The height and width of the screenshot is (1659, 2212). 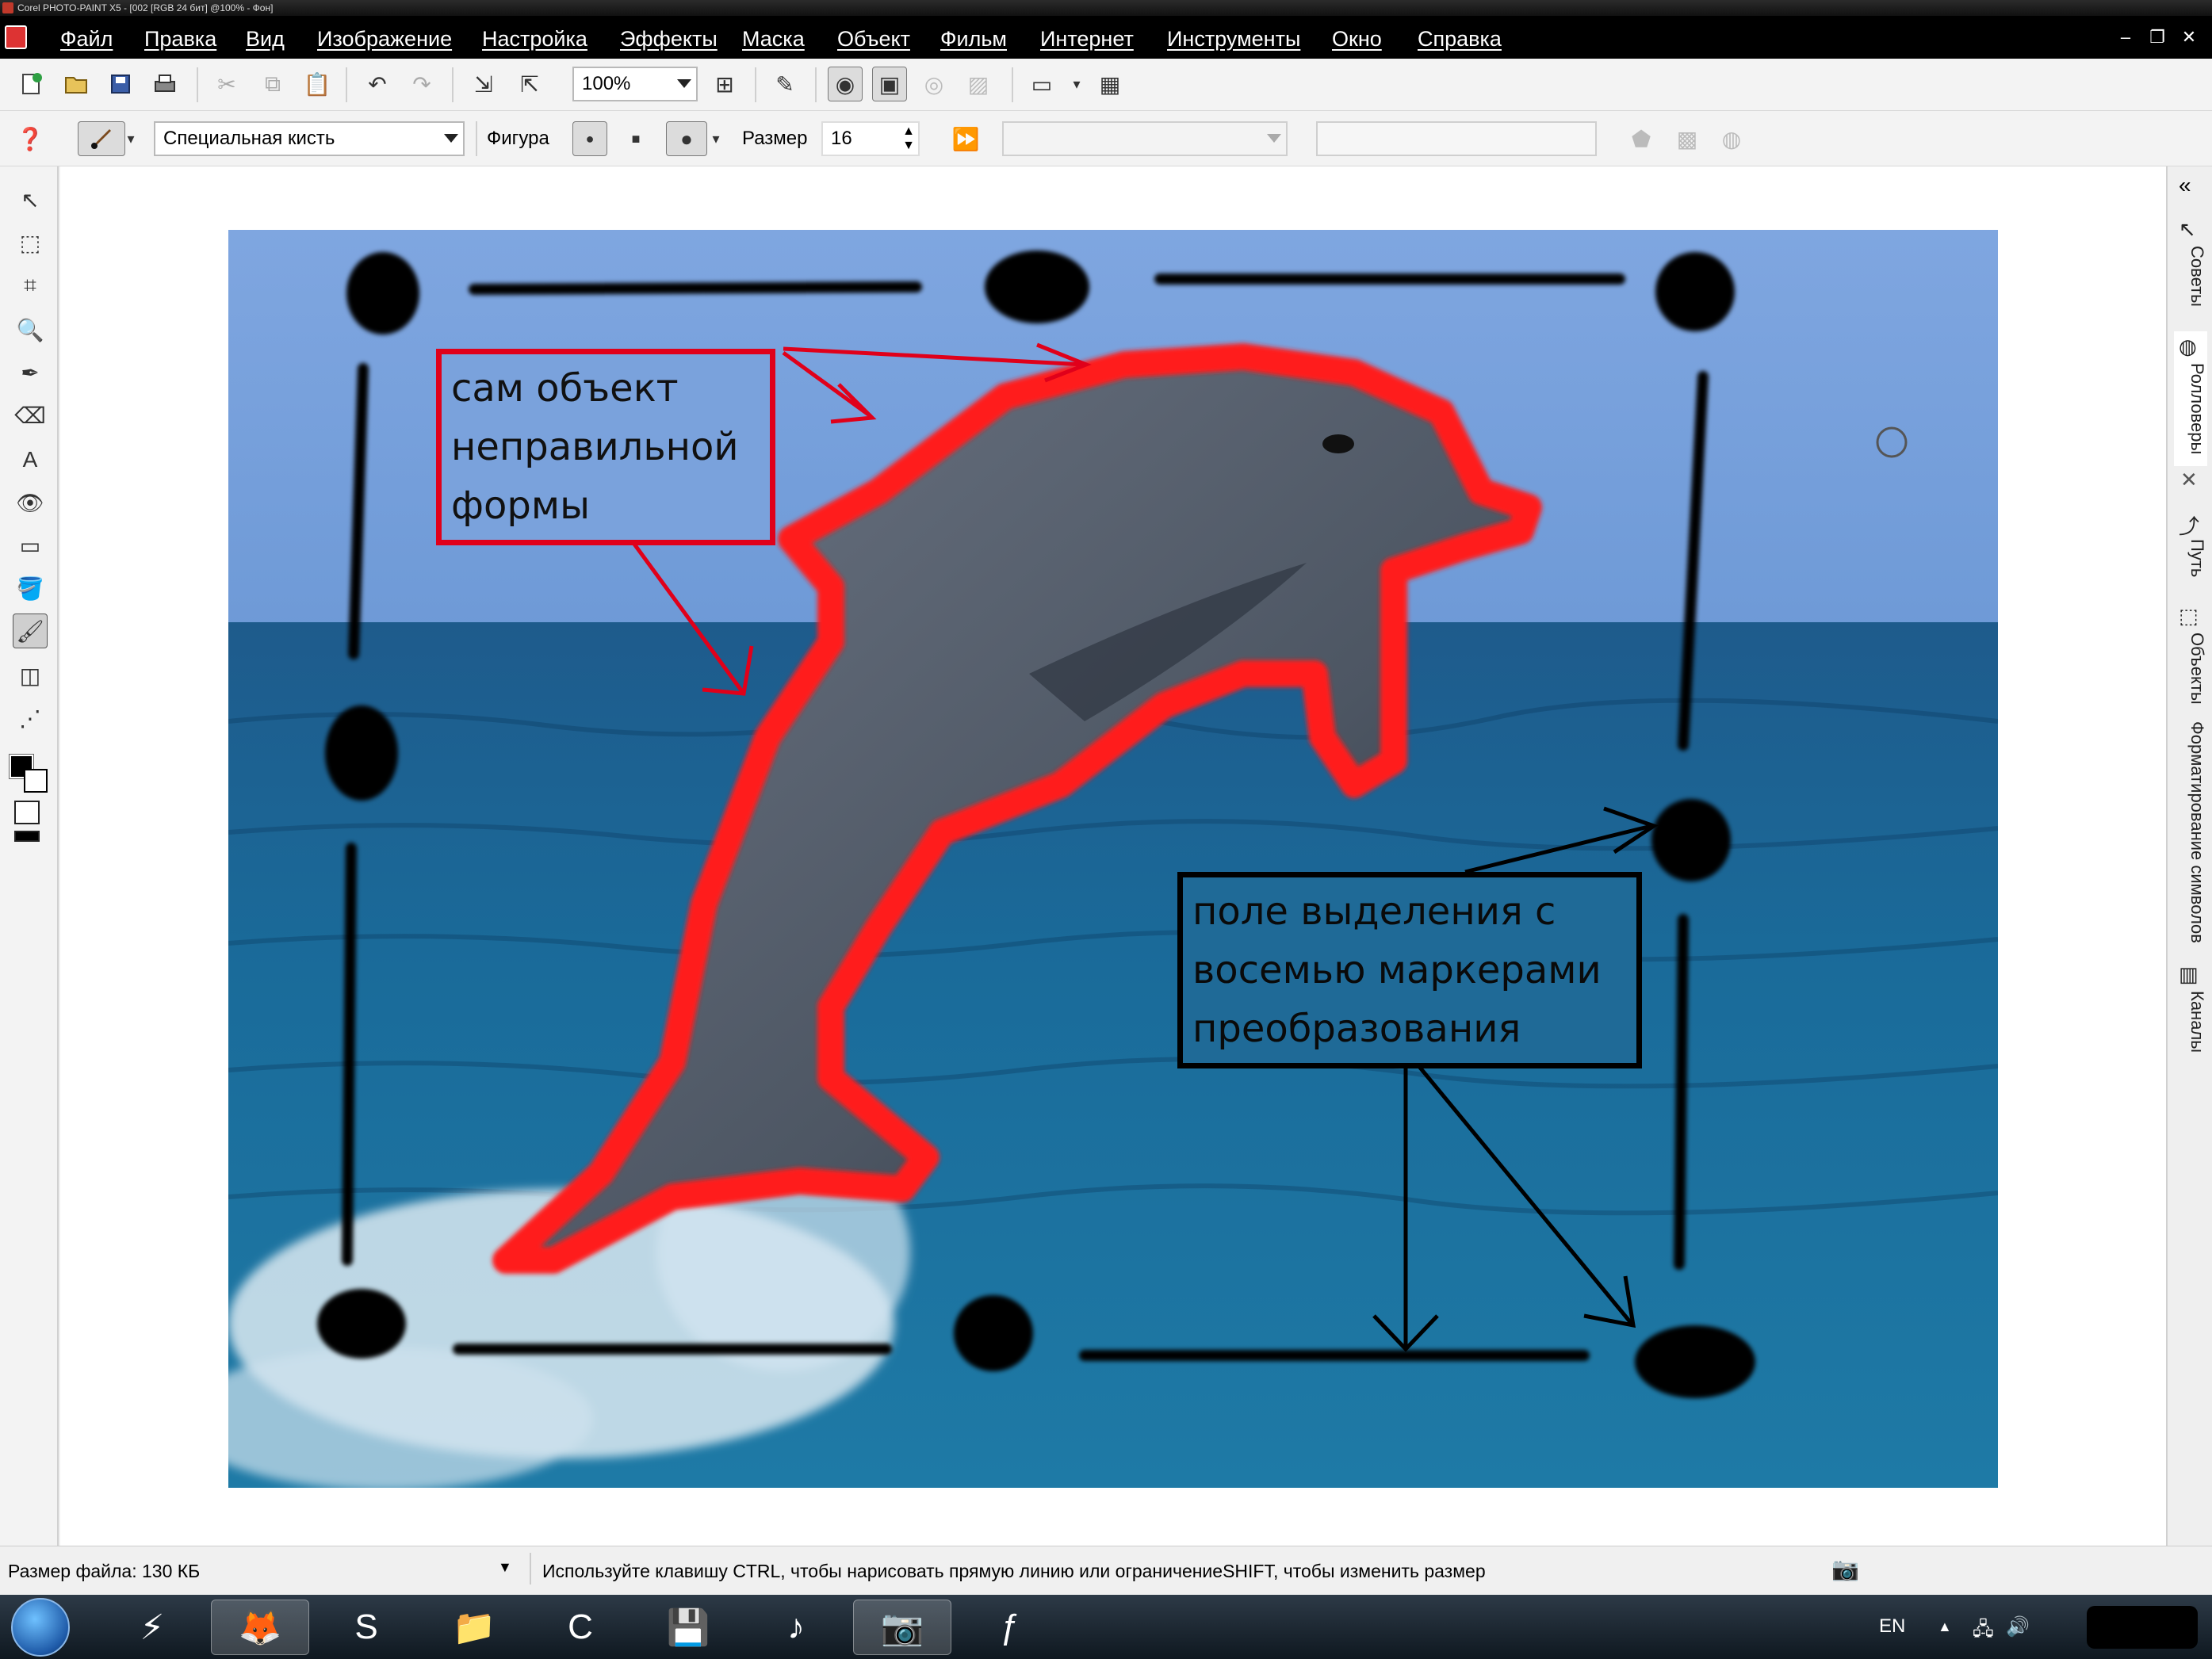 I want to click on docker-tab-hints-label: Советы, so click(x=2197, y=276).